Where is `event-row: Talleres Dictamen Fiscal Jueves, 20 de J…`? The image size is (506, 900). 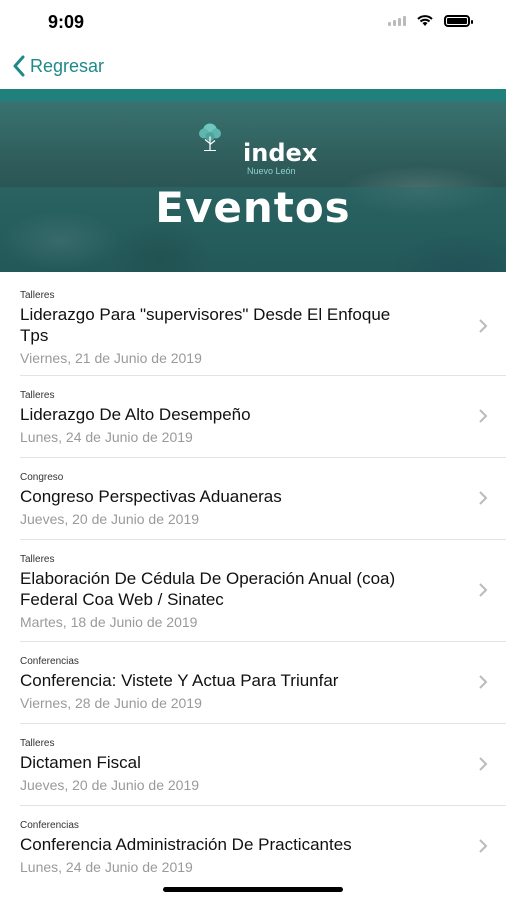
event-row: Talleres Dictamen Fiscal Jueves, 20 de J… is located at coordinates (263, 765).